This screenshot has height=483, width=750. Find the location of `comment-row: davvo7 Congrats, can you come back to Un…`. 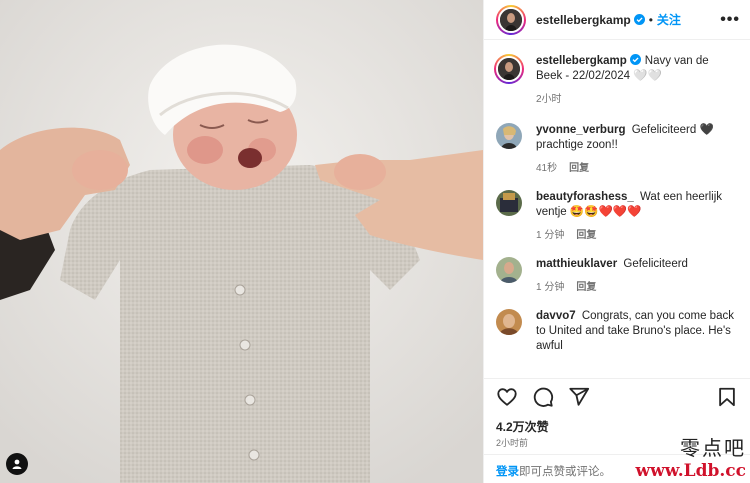

comment-row: davvo7 Congrats, can you come back to Un… is located at coordinates (617, 331).